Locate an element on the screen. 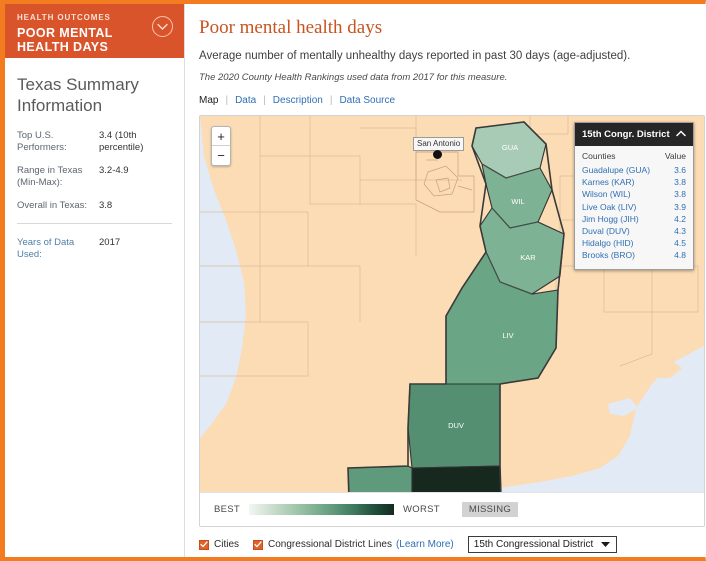  svg-text: WIL is located at coordinates (517, 201).